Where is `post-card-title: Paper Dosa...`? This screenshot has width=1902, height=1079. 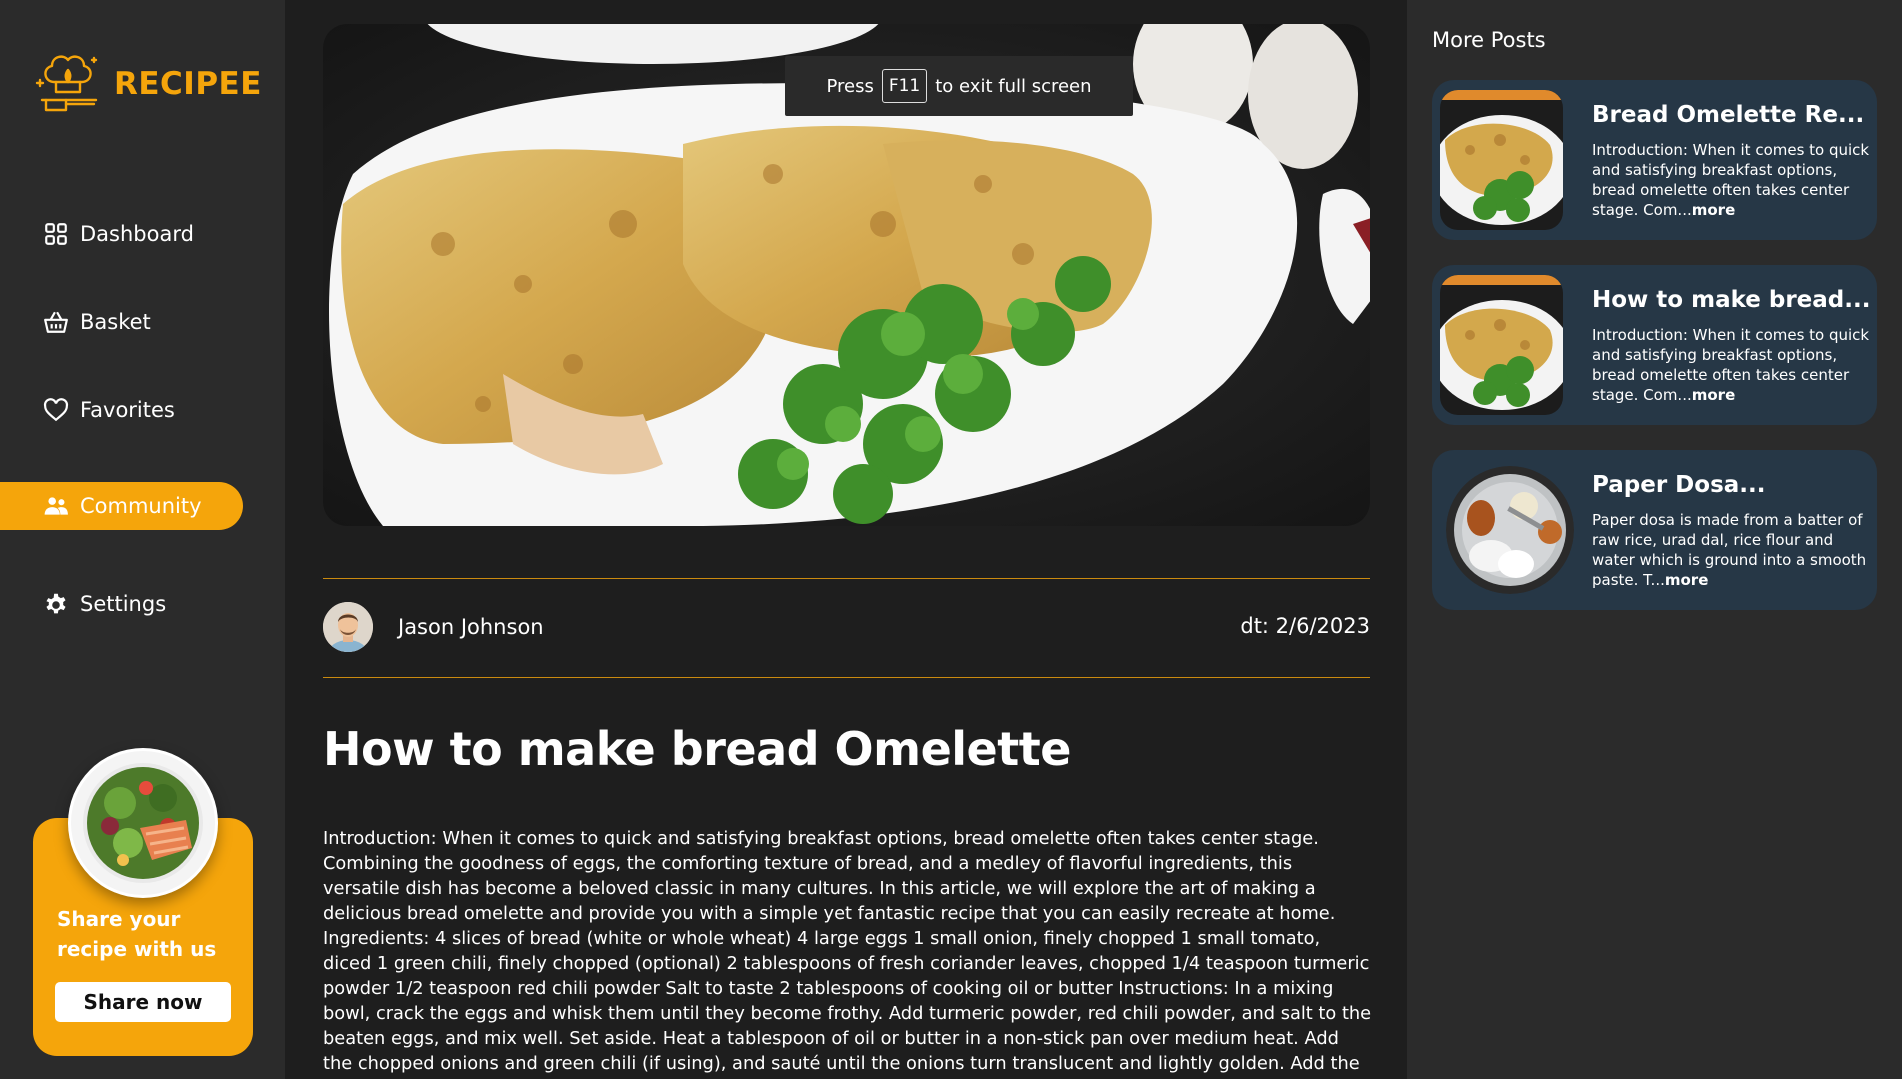 post-card-title: Paper Dosa... is located at coordinates (1679, 485).